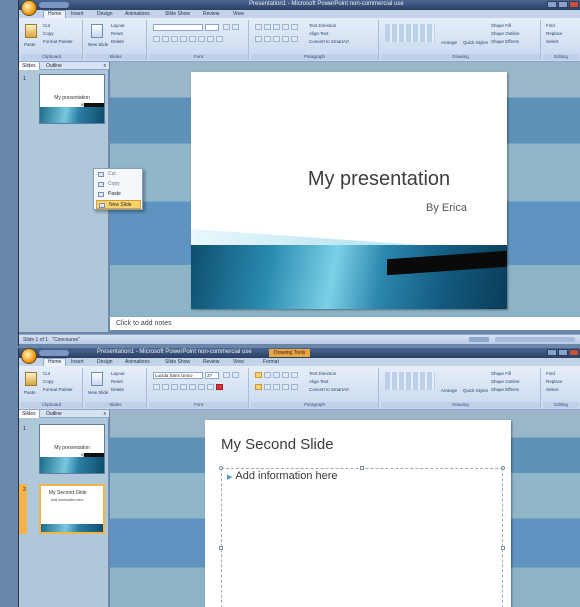 This screenshot has height=607, width=580. I want to click on close-button, so click(574, 352).